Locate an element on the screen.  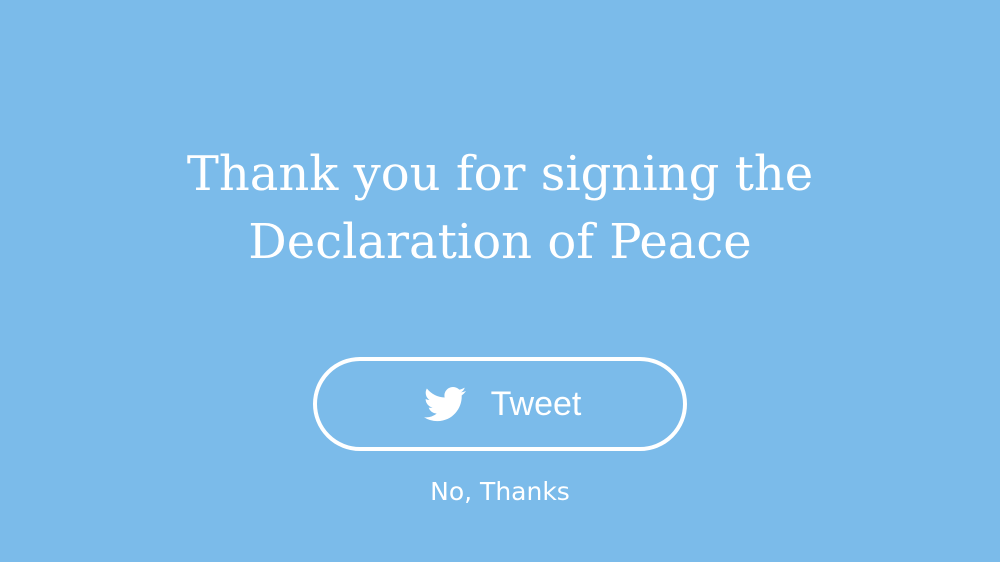
no-thanks-link: No, Thanks is located at coordinates (500, 492).